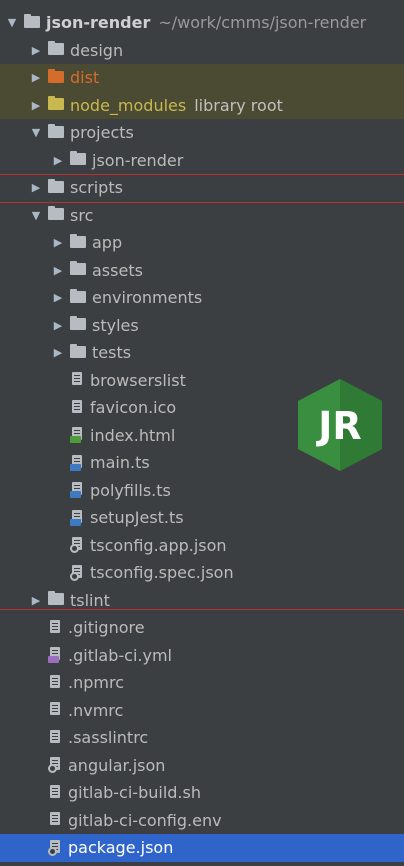  Describe the element at coordinates (106, 628) in the screenshot. I see `tree-item-label: .gitignore` at that location.